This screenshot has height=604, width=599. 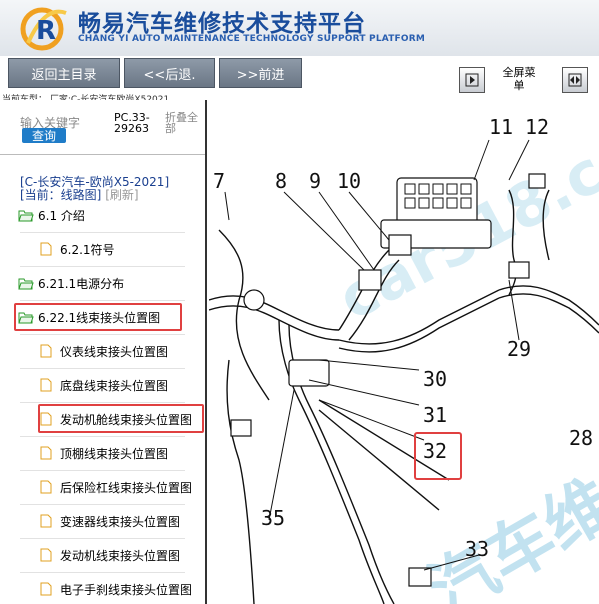 What do you see at coordinates (349, 181) in the screenshot?
I see `callout-10: 10` at bounding box center [349, 181].